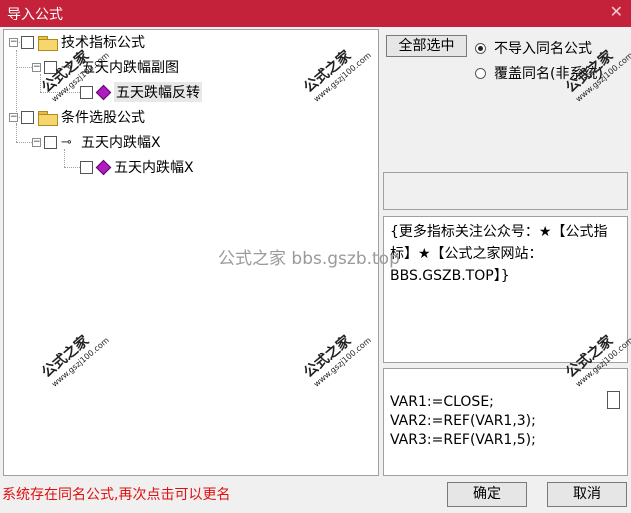 Image resolution: width=631 pixels, height=513 pixels. What do you see at coordinates (480, 48) in the screenshot?
I see `radio-selected-icon` at bounding box center [480, 48].